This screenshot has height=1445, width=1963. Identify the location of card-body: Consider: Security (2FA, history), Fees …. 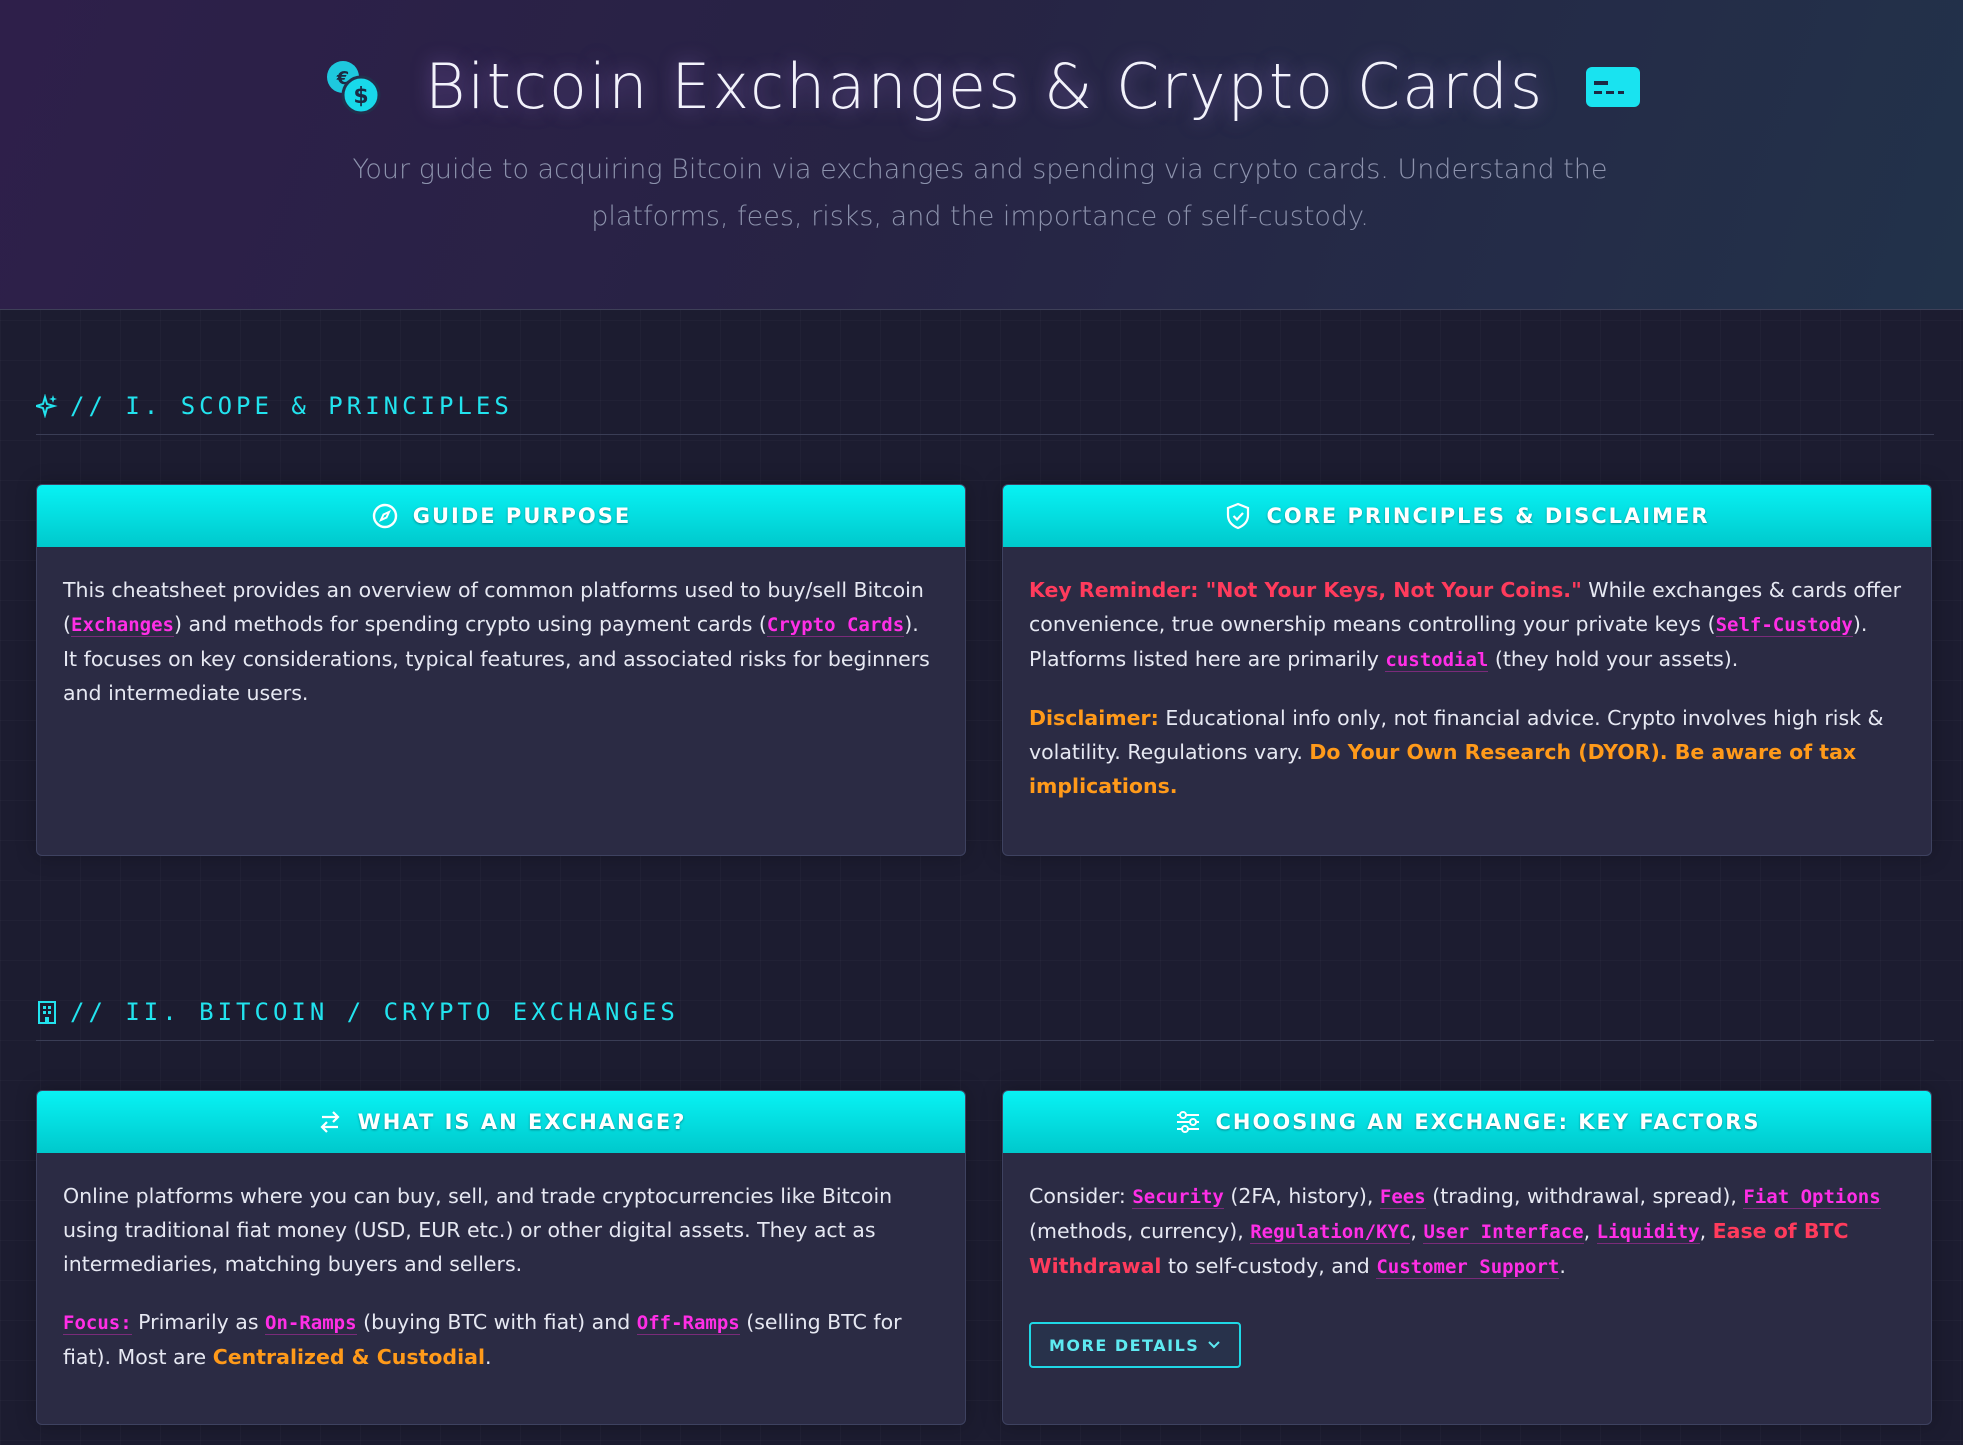
(1467, 1270).